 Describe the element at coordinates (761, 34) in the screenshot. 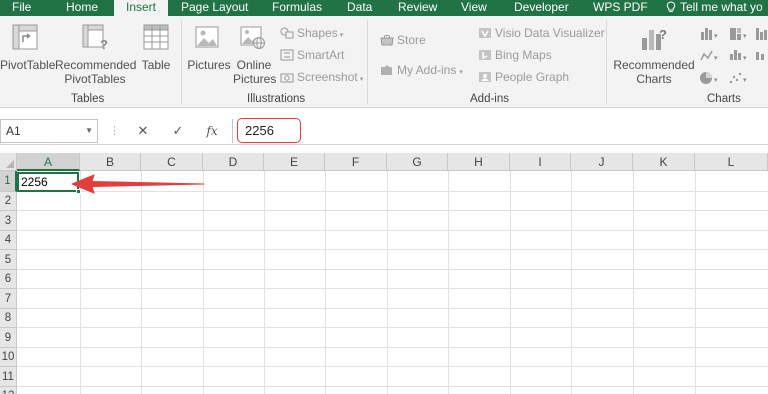

I see `bar-chart-icon` at that location.